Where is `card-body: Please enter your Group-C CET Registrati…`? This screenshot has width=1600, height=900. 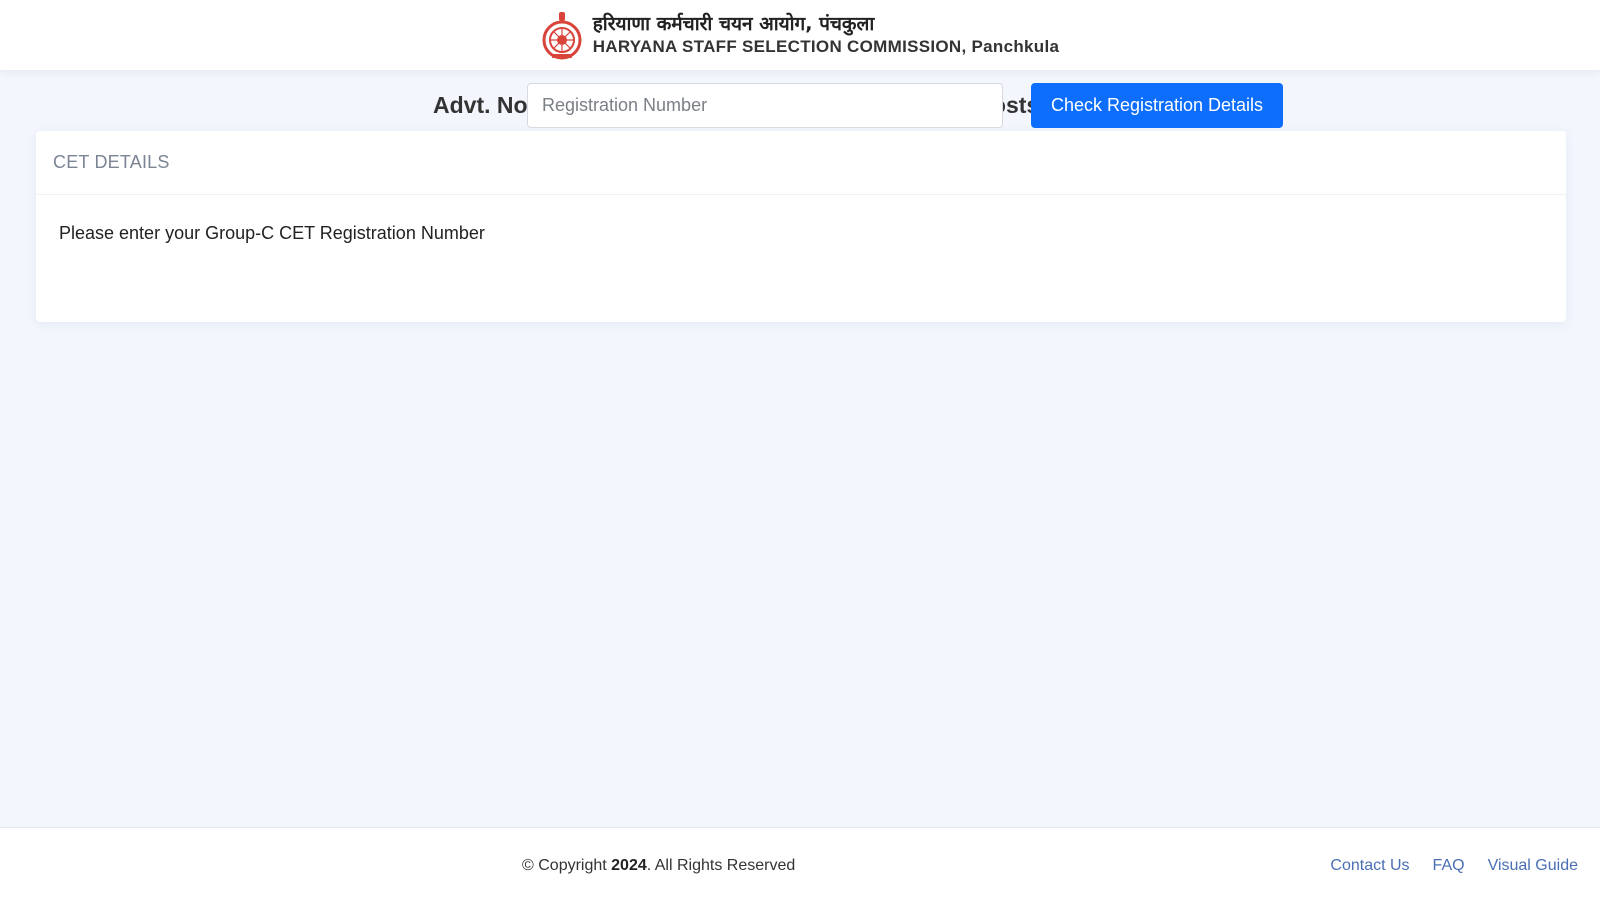
card-body: Please enter your Group-C CET Registrati… is located at coordinates (801, 258).